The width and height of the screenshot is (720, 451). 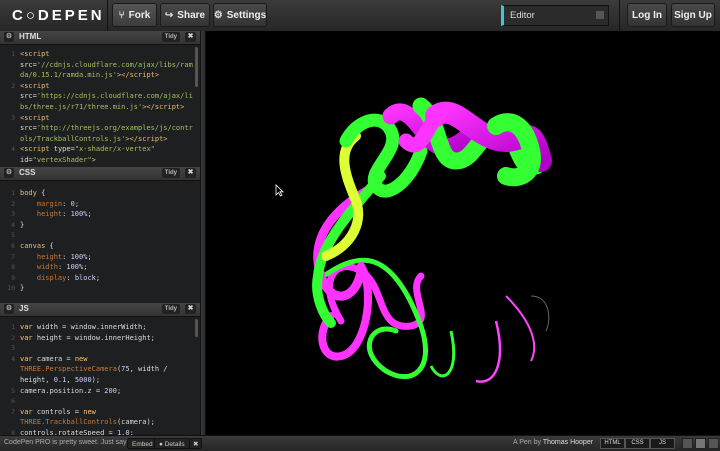 What do you see at coordinates (102, 107) in the screenshot?
I see `code-line: bs/three.js/r71/three.min.js'></script>` at bounding box center [102, 107].